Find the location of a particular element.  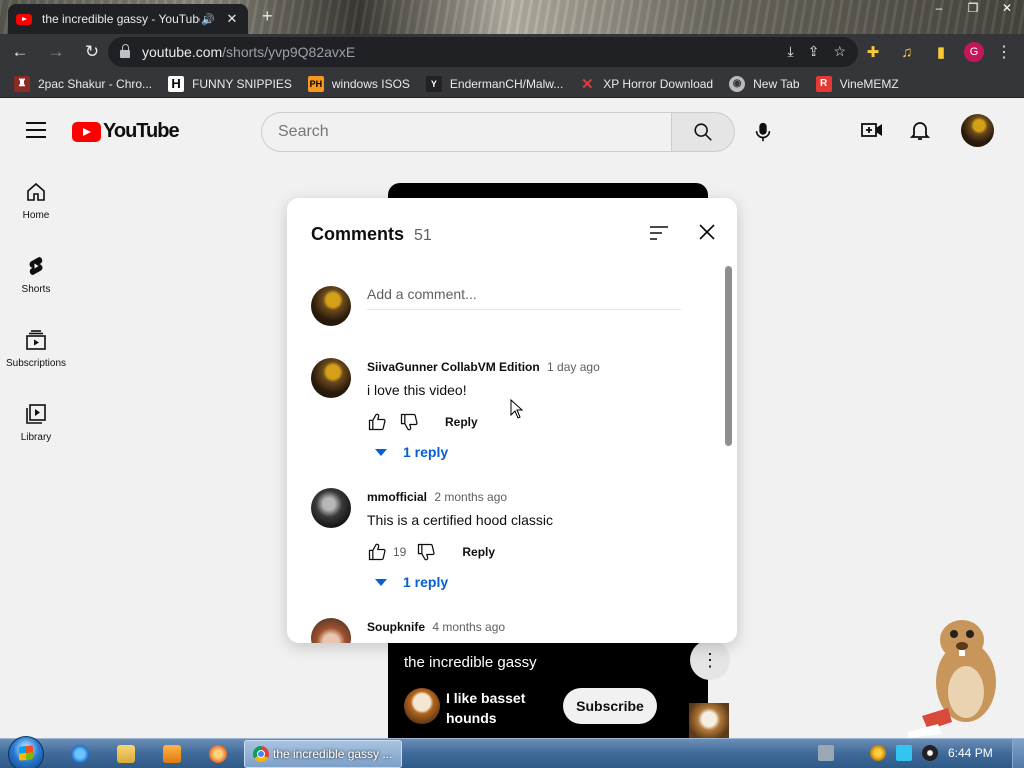

guide-item-library: Library is located at coordinates (36, 423).